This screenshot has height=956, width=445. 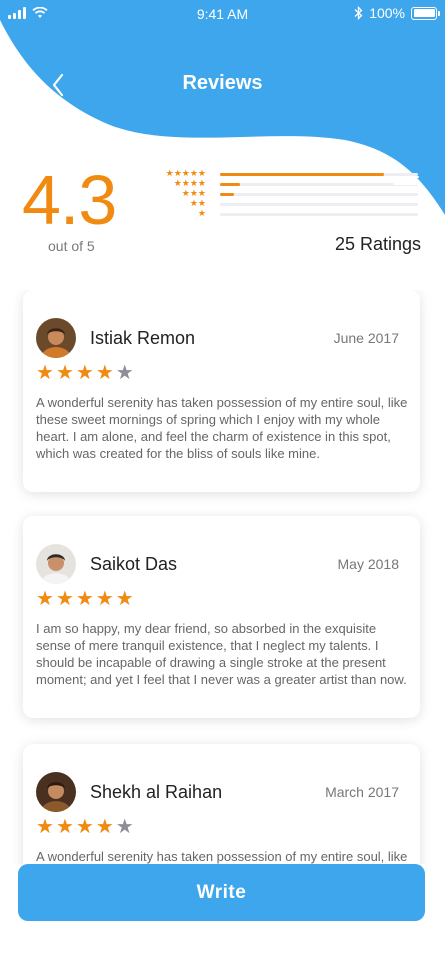 I want to click on reviewer-name: Saikot Das, so click(x=134, y=564).